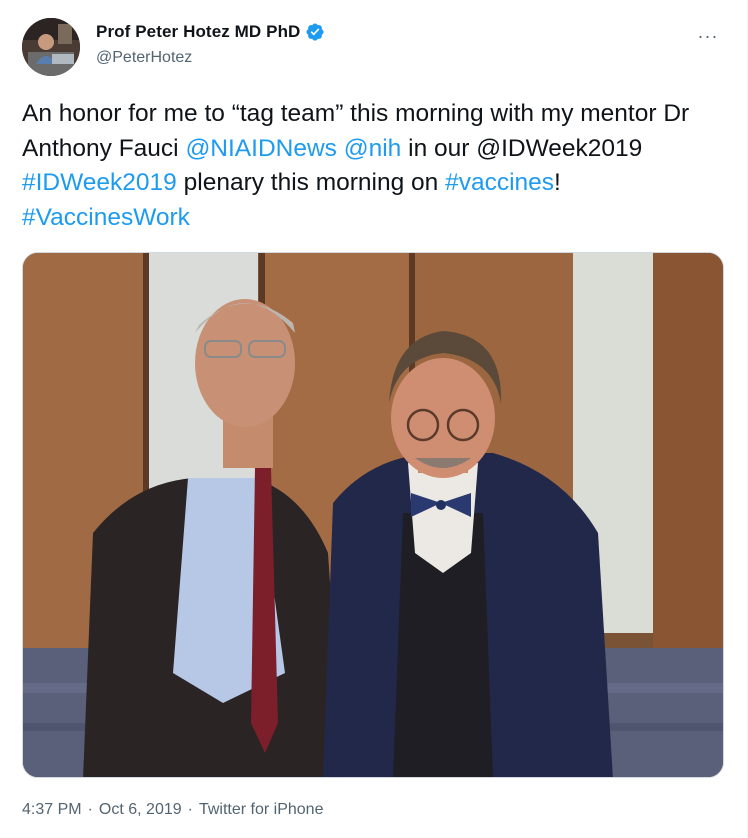  I want to click on avatar-image, so click(51, 47).